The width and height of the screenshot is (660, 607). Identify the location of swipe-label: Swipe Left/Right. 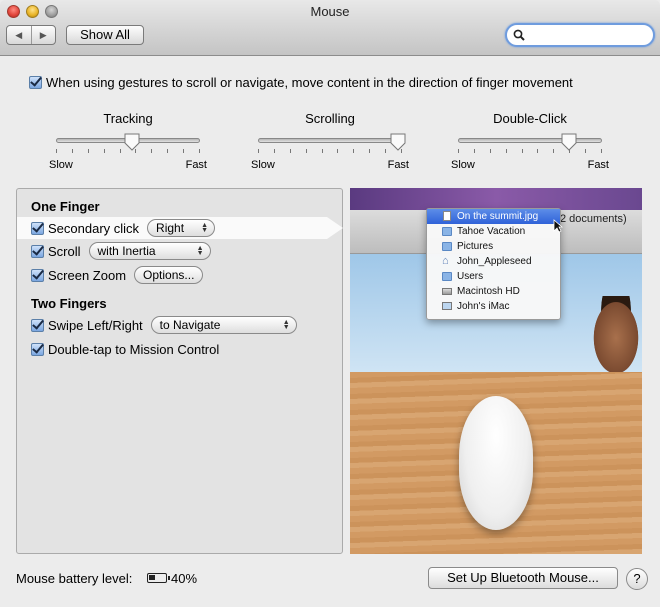
(95, 325).